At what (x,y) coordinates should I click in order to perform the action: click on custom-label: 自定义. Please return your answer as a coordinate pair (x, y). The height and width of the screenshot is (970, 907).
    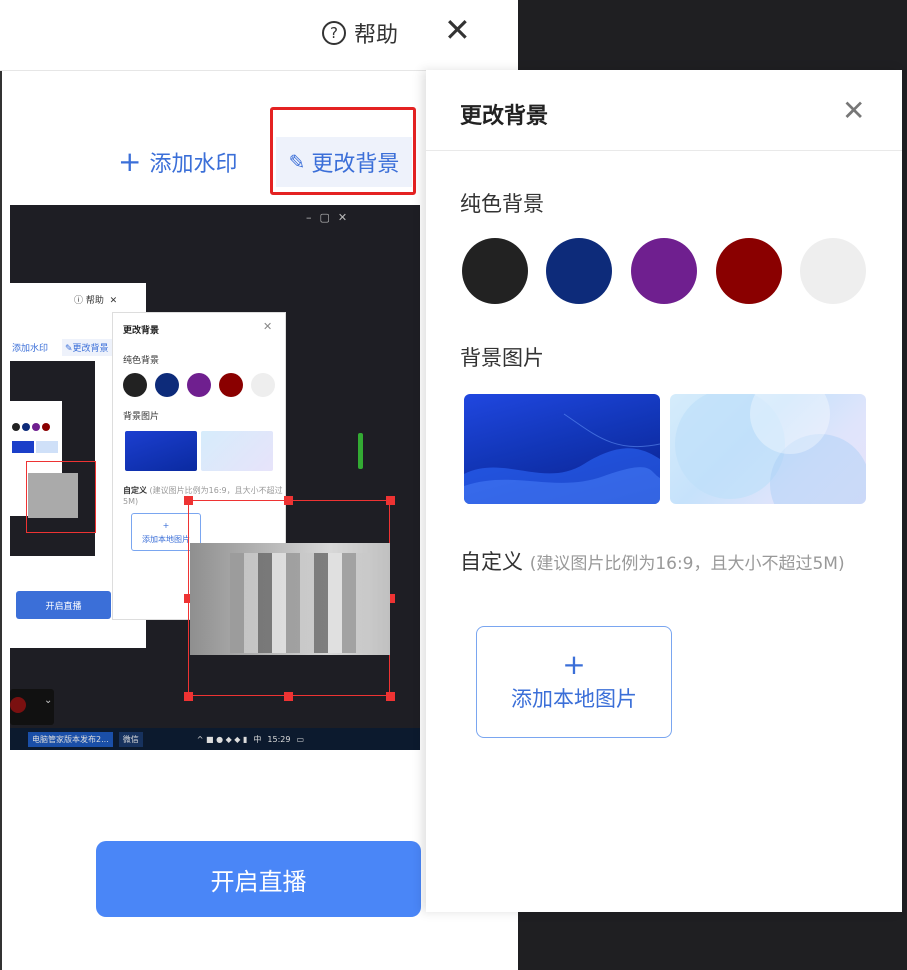
    Looking at the image, I should click on (491, 562).